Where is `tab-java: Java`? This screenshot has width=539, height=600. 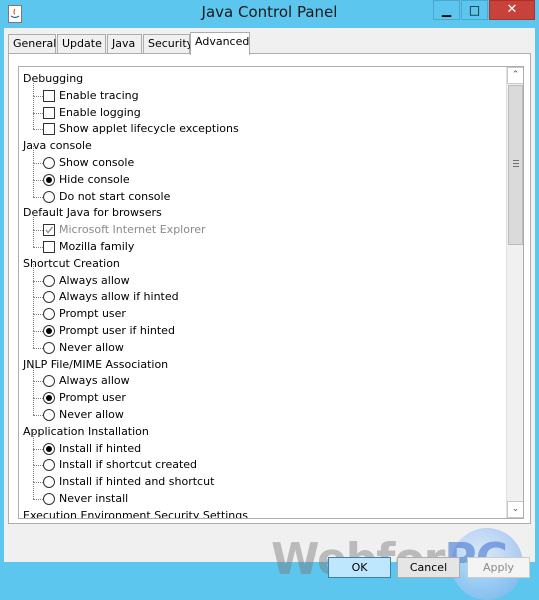 tab-java: Java is located at coordinates (124, 44).